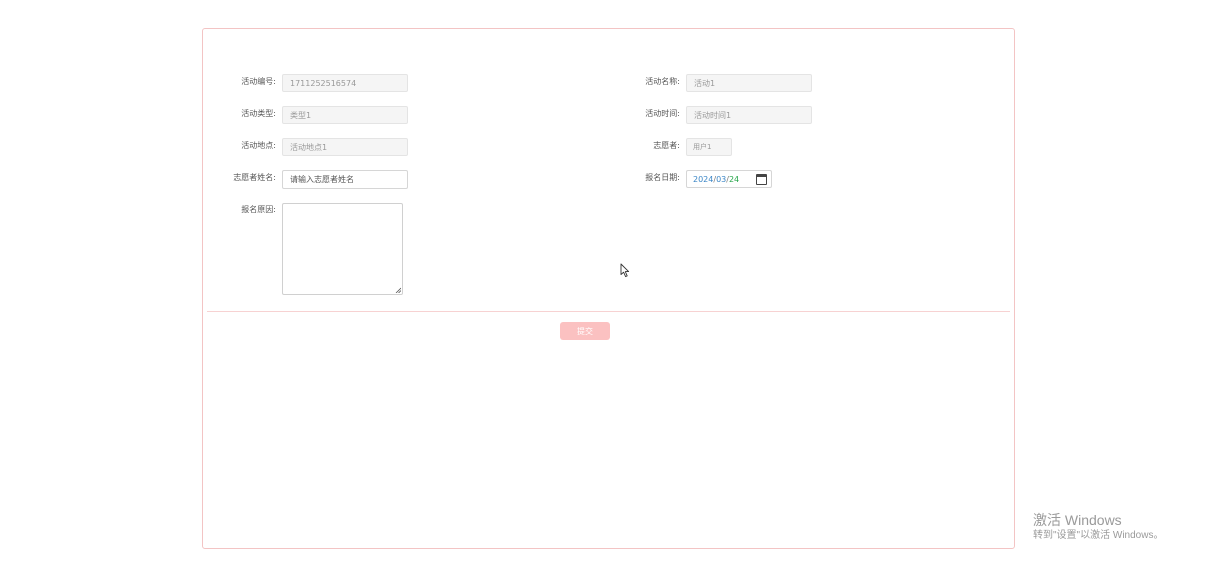  Describe the element at coordinates (258, 113) in the screenshot. I see `activity-type-label: 活动类型:` at that location.